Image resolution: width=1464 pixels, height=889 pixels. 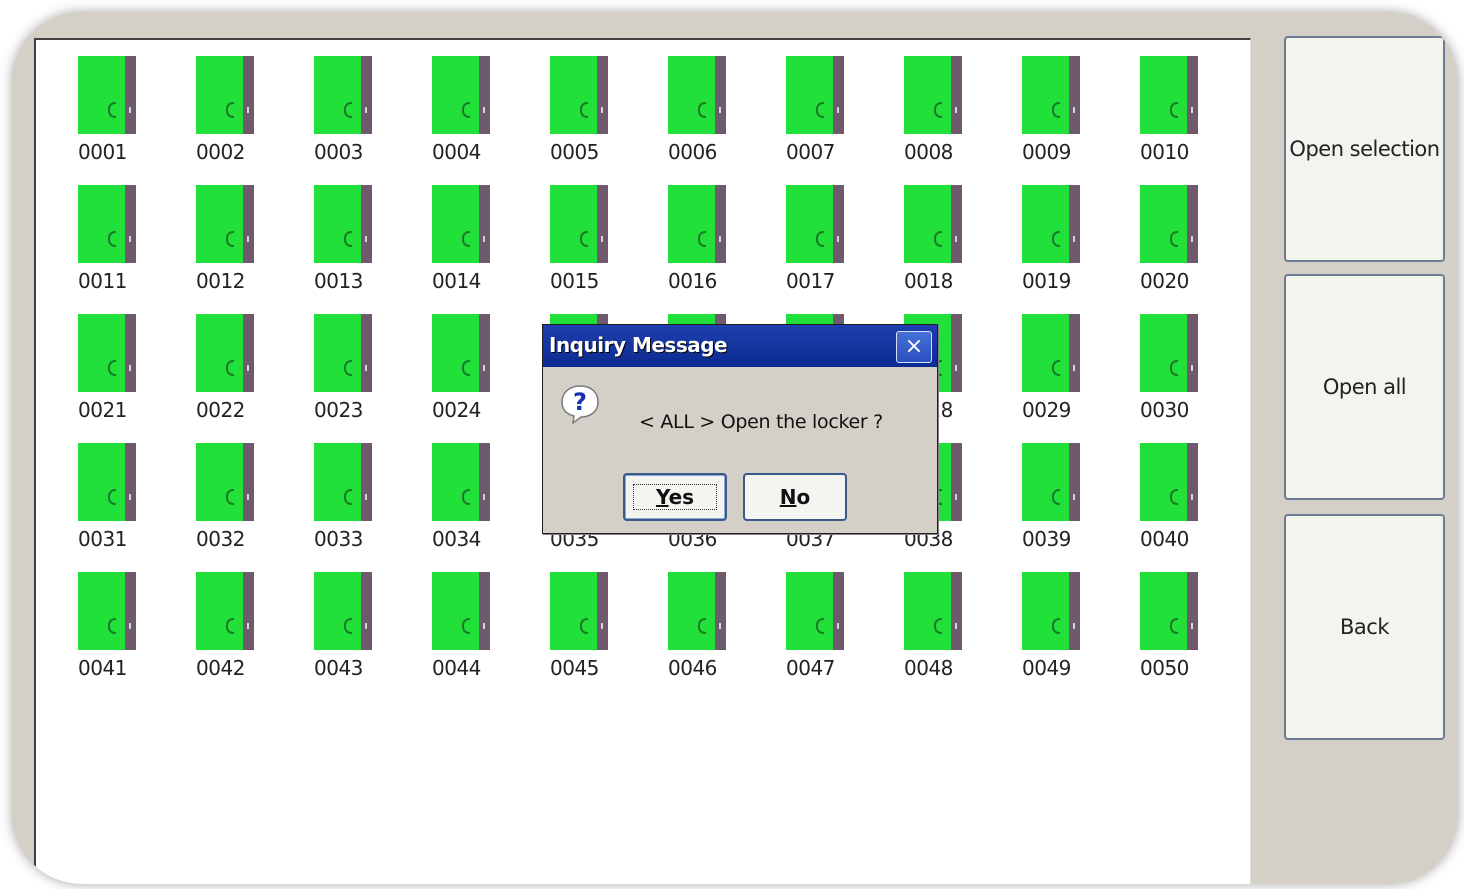 What do you see at coordinates (456, 281) in the screenshot?
I see `locker-number: 0014` at bounding box center [456, 281].